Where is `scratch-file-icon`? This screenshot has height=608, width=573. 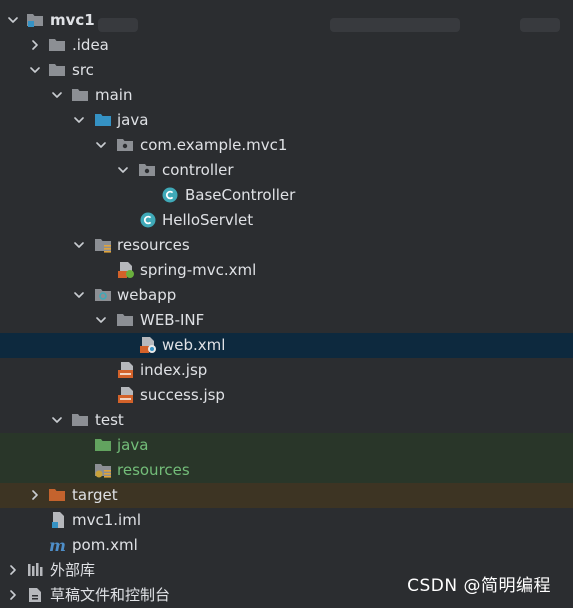
scratch-file-icon is located at coordinates (35, 595).